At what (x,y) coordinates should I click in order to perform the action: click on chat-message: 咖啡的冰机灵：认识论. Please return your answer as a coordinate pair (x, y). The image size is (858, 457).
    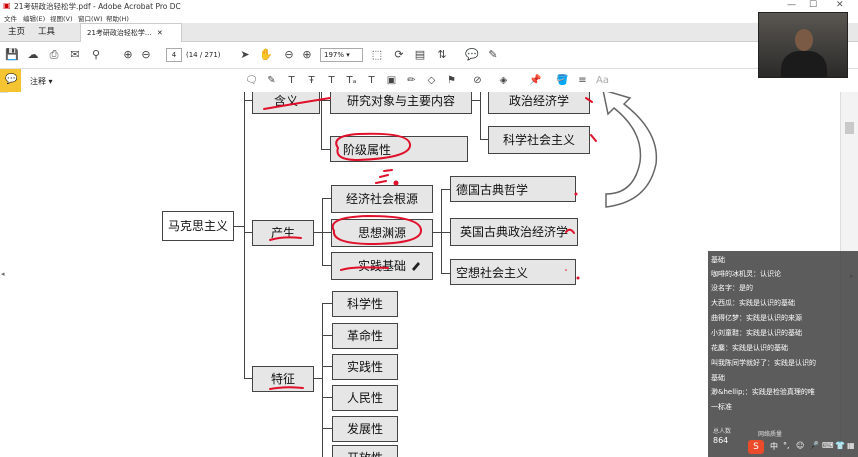
    Looking at the image, I should click on (746, 274).